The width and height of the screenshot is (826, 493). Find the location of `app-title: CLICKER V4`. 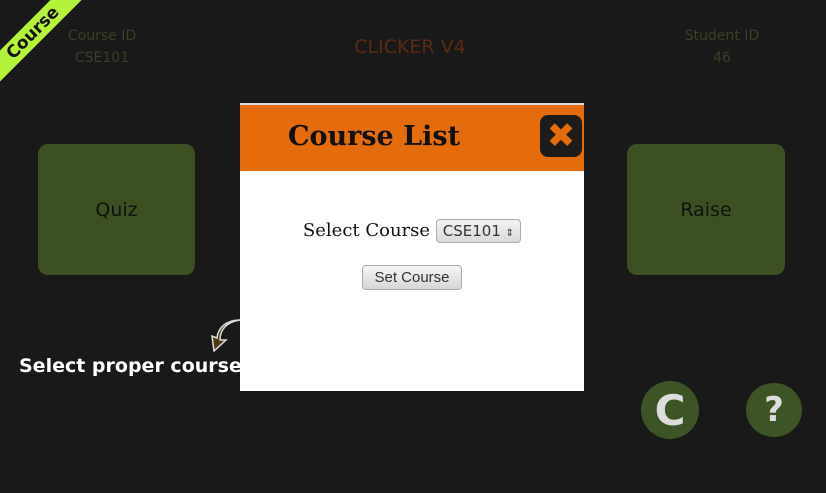

app-title: CLICKER V4 is located at coordinates (410, 47).